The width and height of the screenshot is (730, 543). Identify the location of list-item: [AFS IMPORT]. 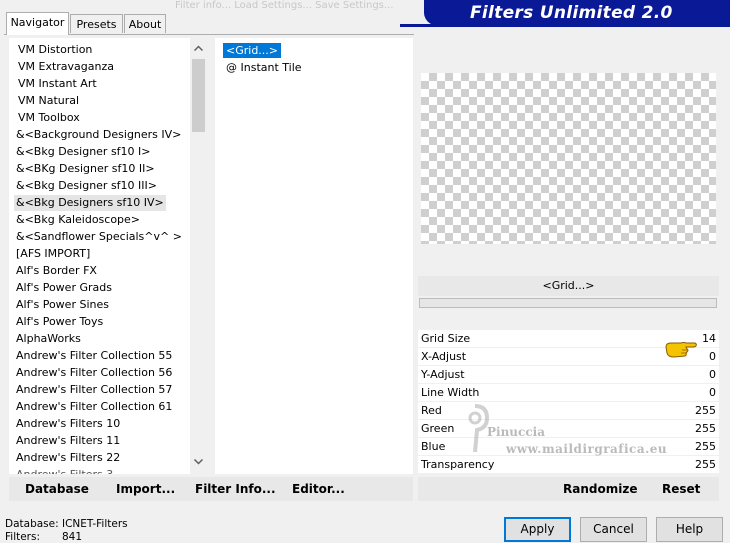
(53, 254).